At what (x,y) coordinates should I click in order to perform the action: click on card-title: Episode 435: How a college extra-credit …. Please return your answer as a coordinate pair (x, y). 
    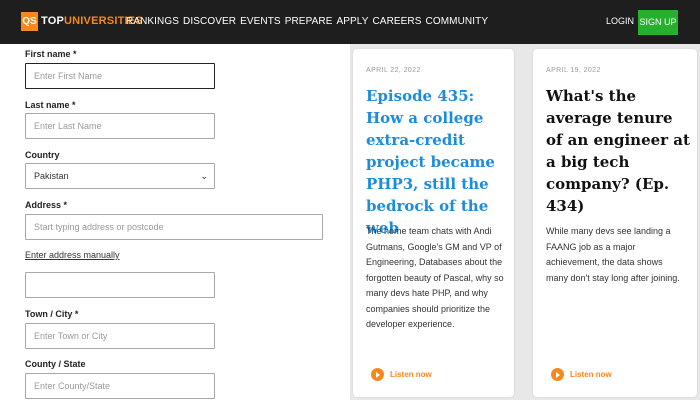
    Looking at the image, I should click on (436, 162).